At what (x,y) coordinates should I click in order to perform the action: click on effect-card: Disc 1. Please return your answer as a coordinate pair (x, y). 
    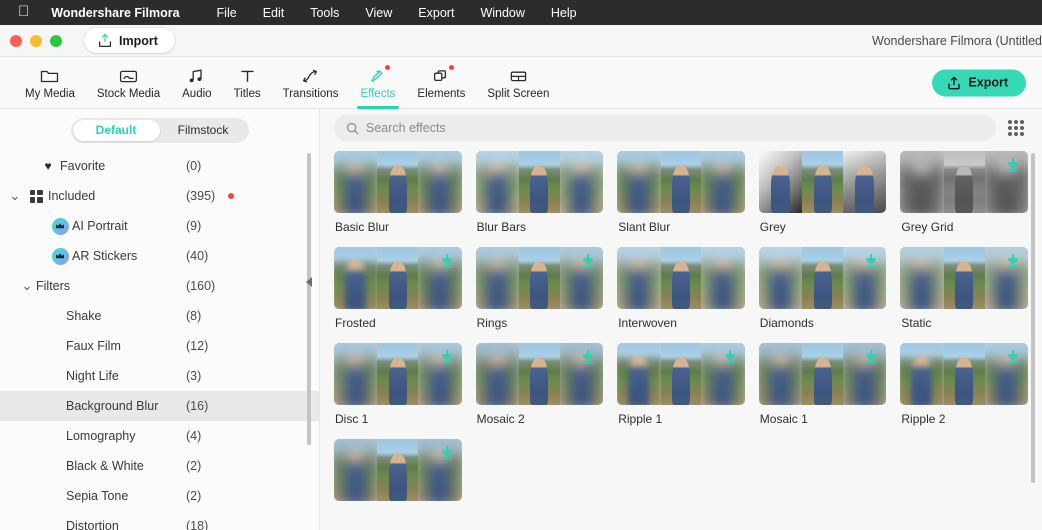
    Looking at the image, I should click on (398, 384).